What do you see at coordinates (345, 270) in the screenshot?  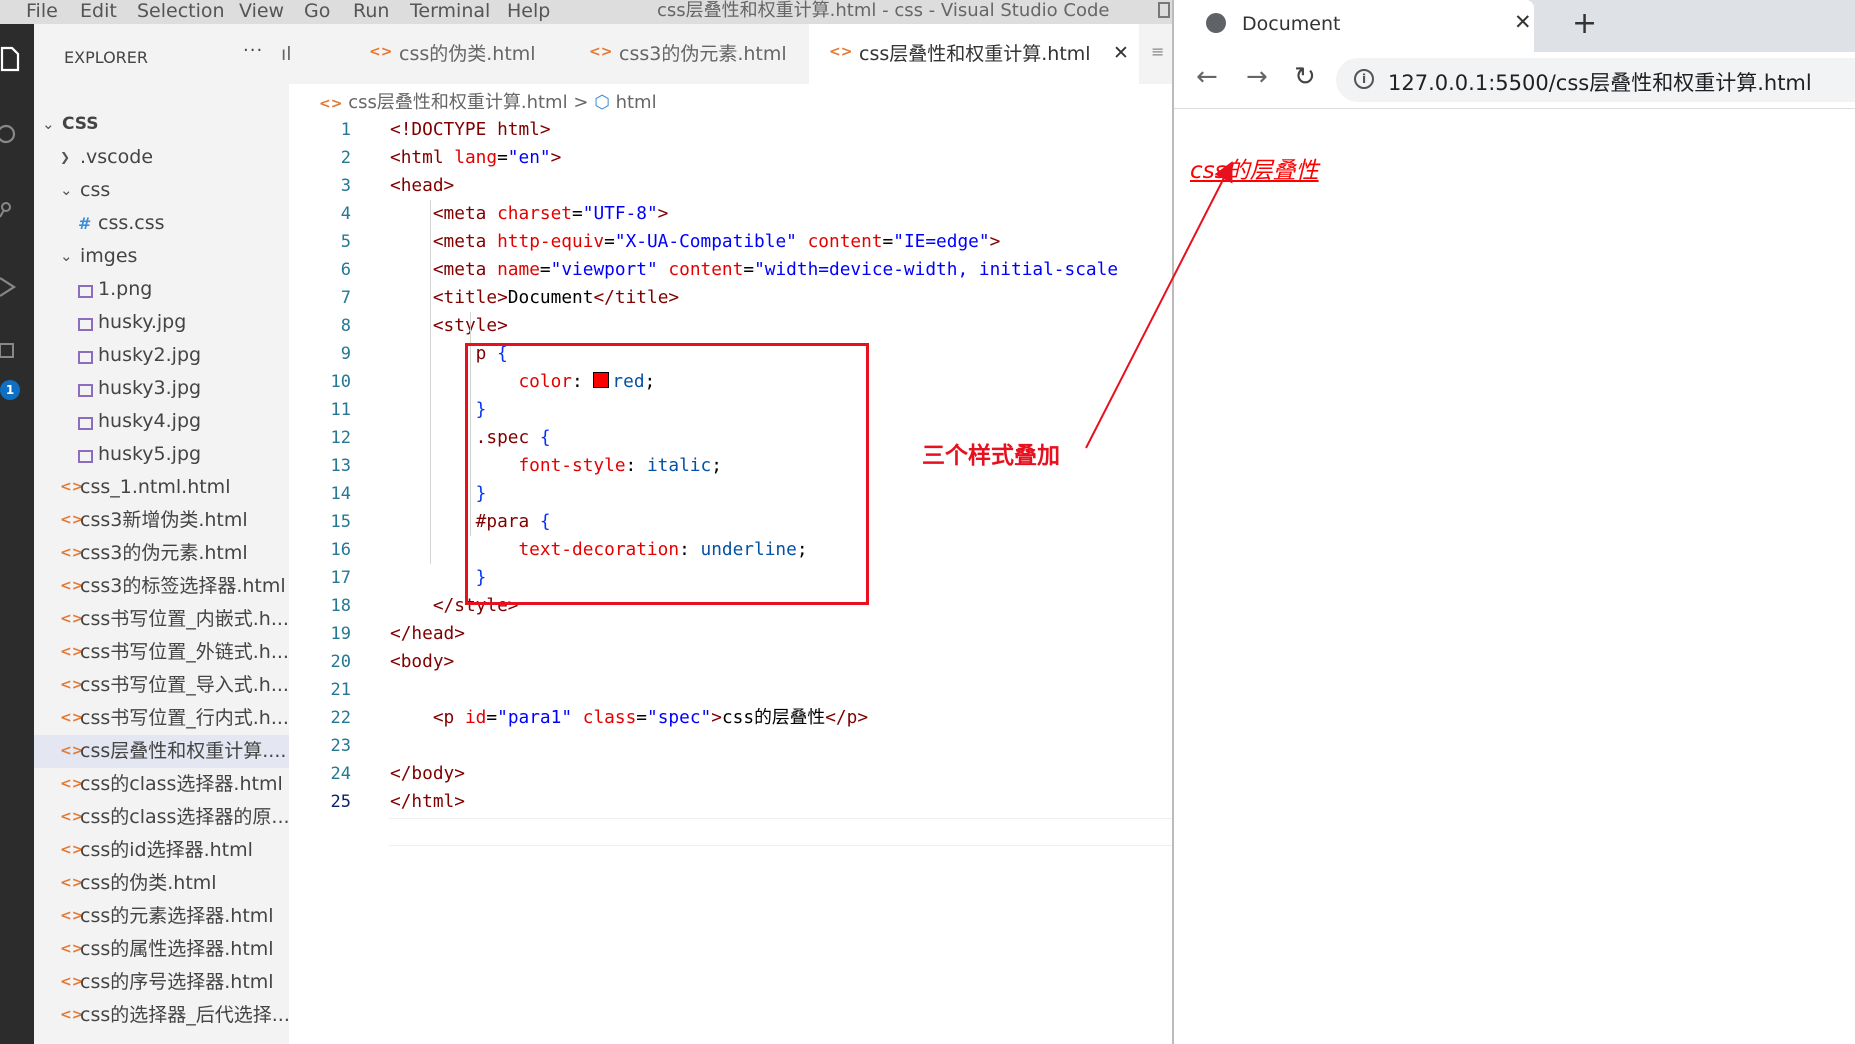 I see `line-number: 6` at bounding box center [345, 270].